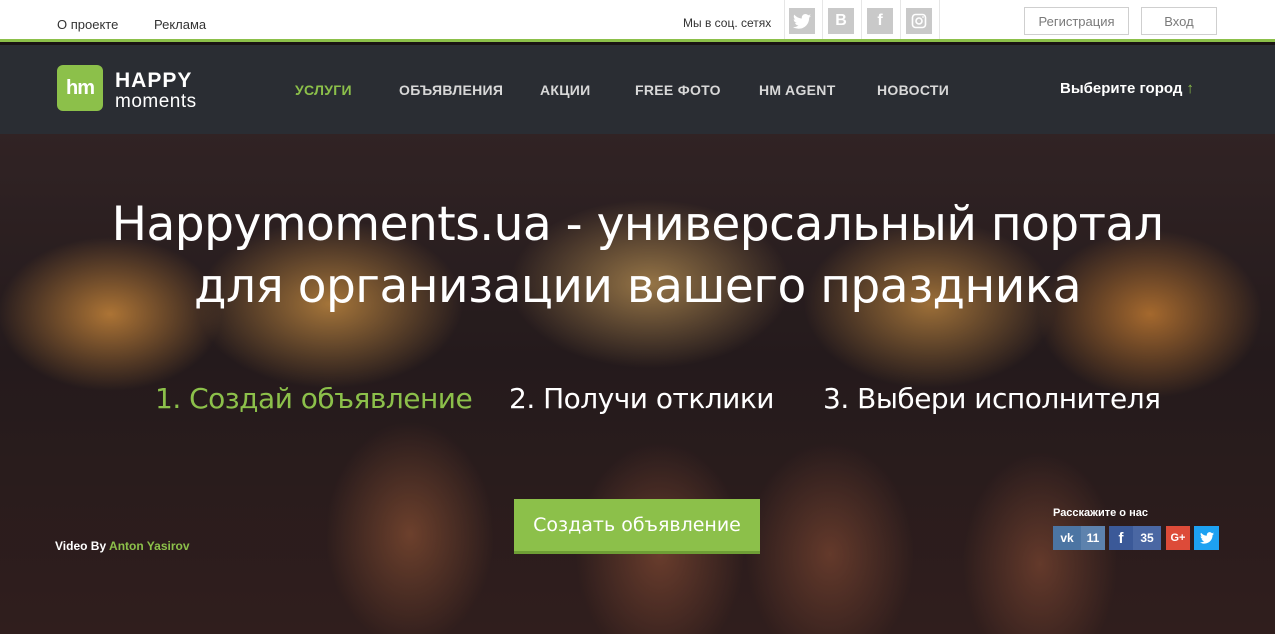 The image size is (1275, 634). I want to click on nav-item-free-photo: FREE ФОТО, so click(678, 90).